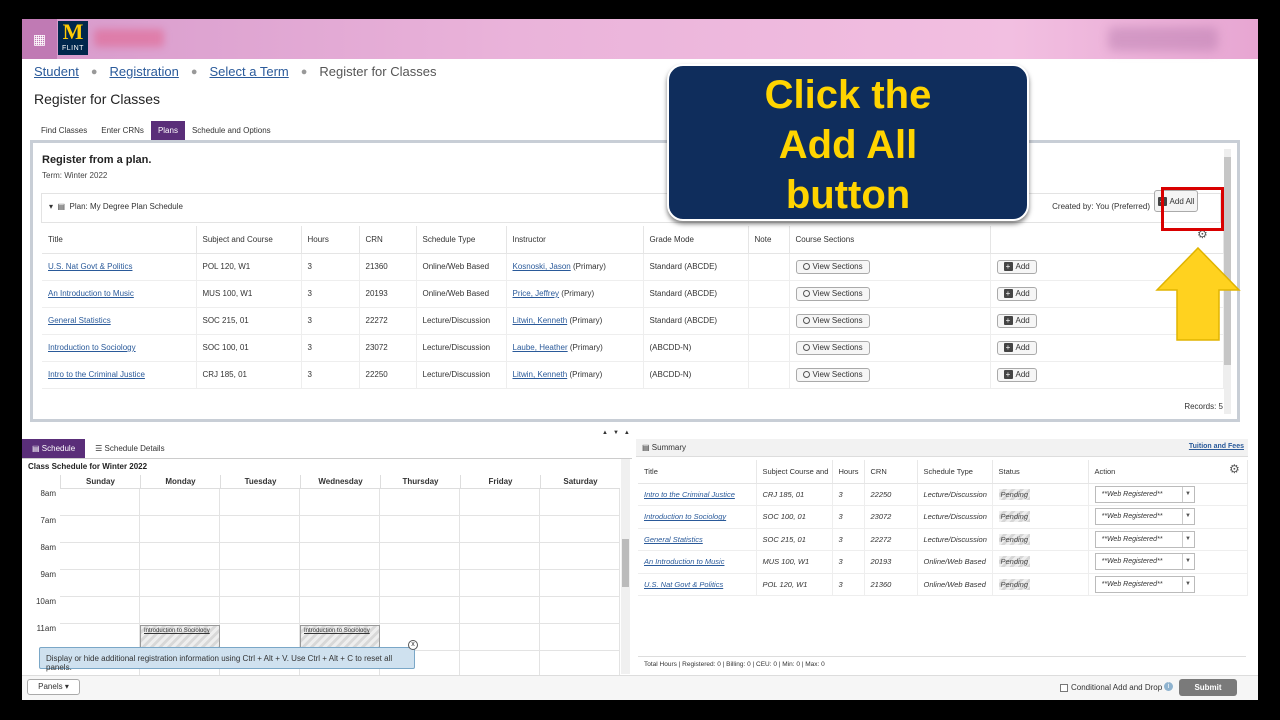  What do you see at coordinates (1111, 687) in the screenshot?
I see `conditional-add-drop: Conditional Add and Drop` at bounding box center [1111, 687].